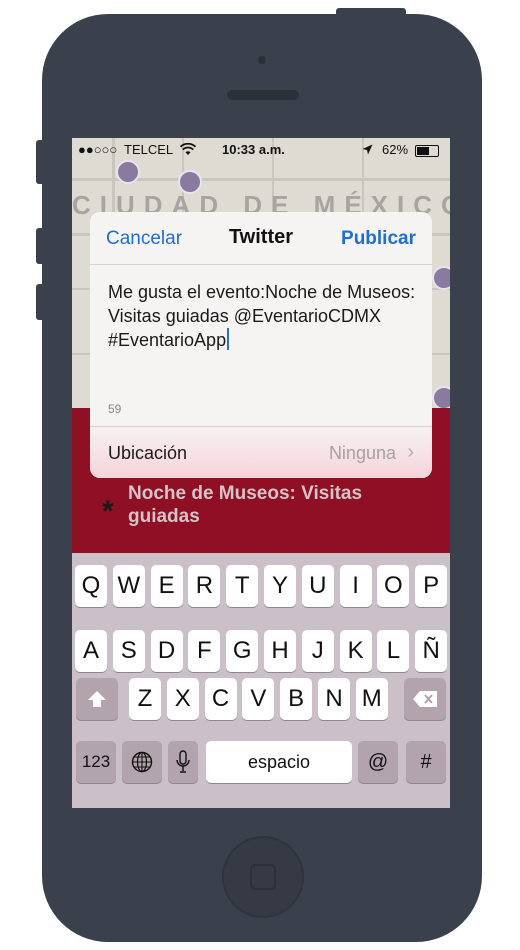 The image size is (520, 950). Describe the element at coordinates (378, 239) in the screenshot. I see `publish-button: Publicar` at that location.